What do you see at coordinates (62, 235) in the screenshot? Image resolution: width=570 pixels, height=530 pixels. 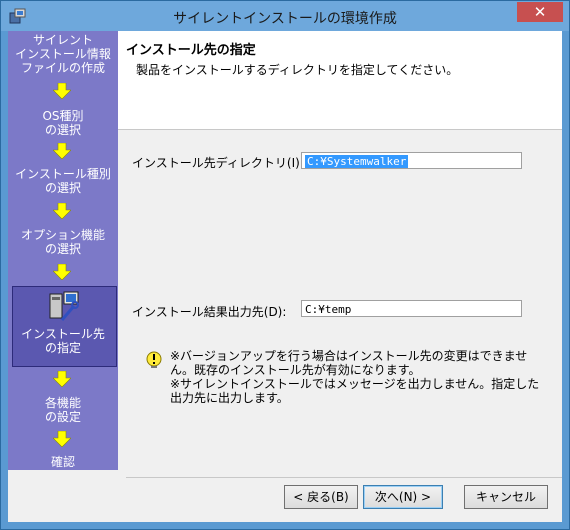 I see `step-line: オプション機能` at bounding box center [62, 235].